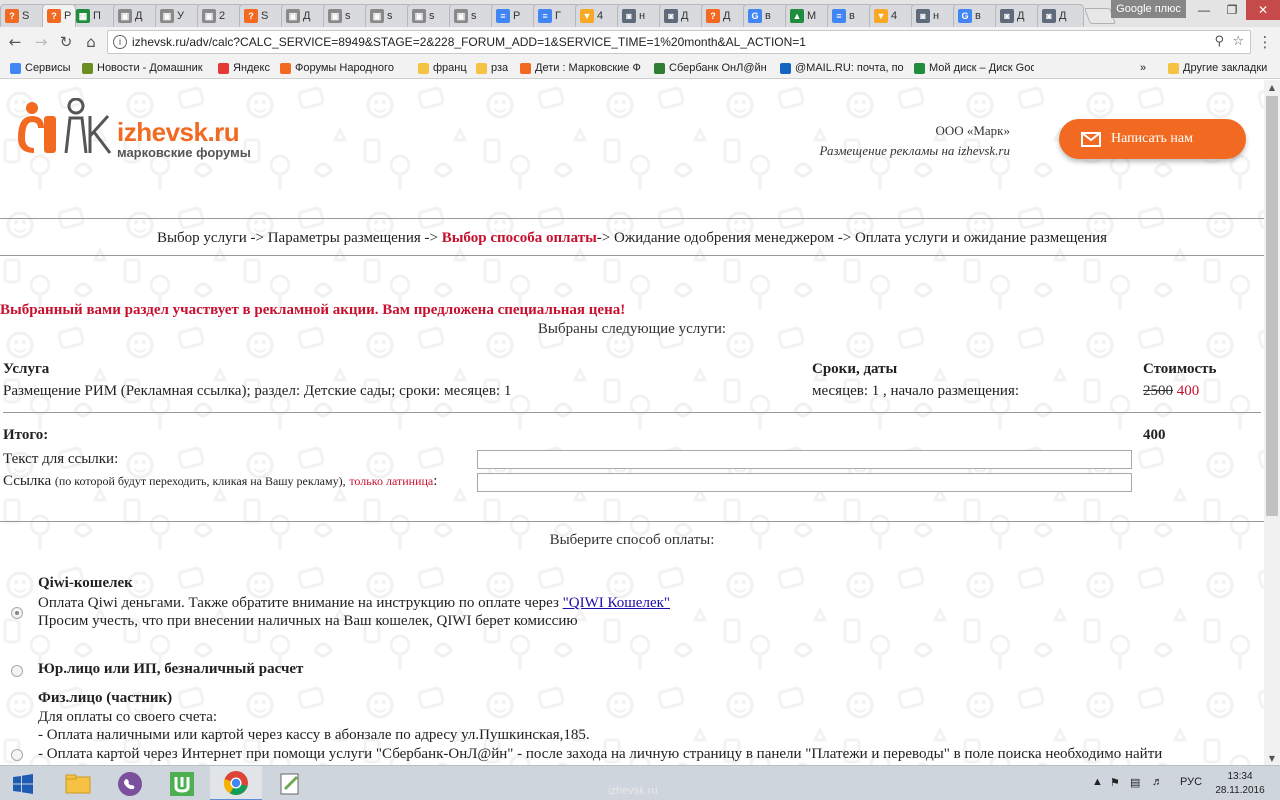  What do you see at coordinates (812, 16) in the screenshot?
I see `tab-label: М` at bounding box center [812, 16].